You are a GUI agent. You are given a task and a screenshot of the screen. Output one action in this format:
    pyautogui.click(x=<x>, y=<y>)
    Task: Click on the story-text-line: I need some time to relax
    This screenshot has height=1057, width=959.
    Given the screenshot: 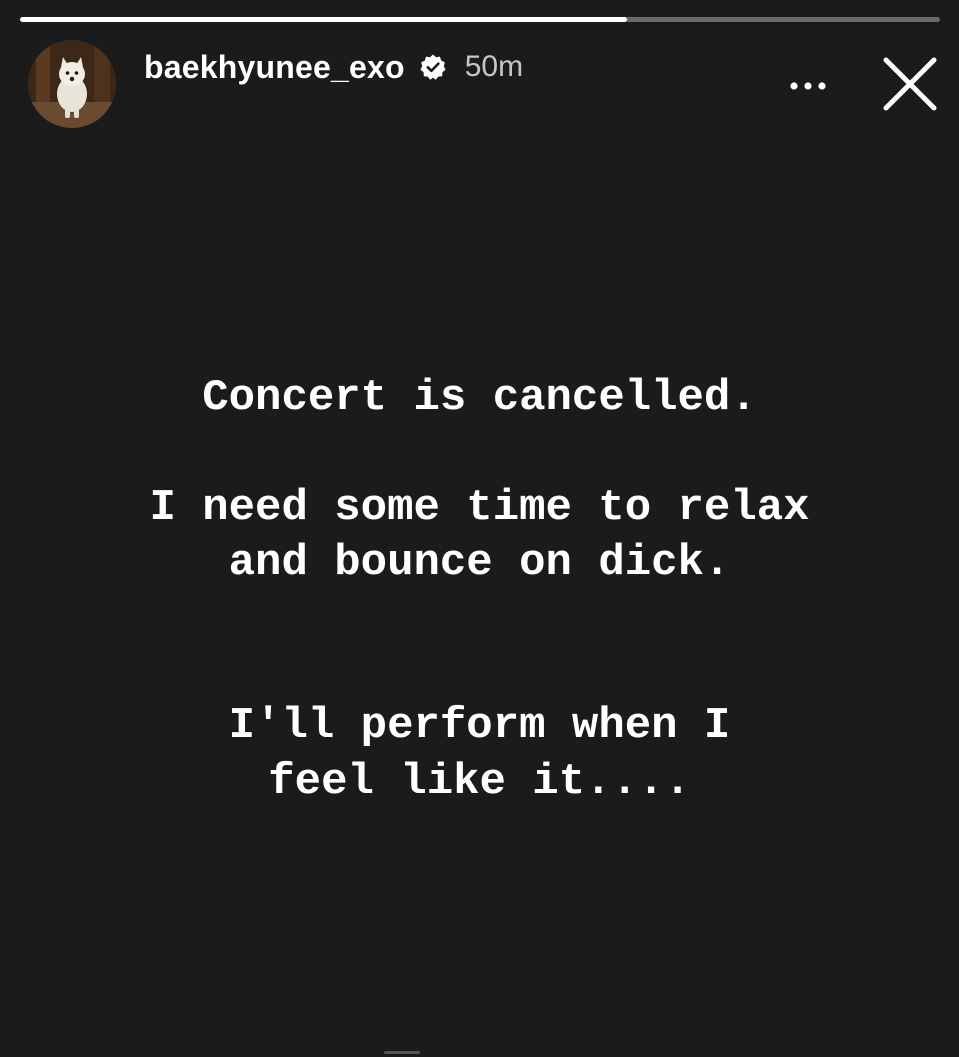 What is the action you would take?
    pyautogui.click(x=479, y=508)
    